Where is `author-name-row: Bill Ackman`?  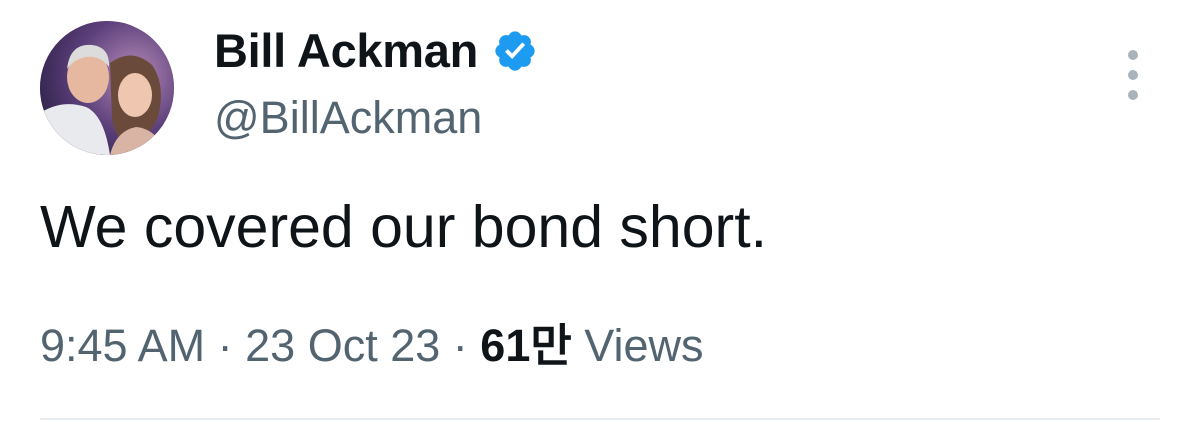 author-name-row: Bill Ackman is located at coordinates (376, 51).